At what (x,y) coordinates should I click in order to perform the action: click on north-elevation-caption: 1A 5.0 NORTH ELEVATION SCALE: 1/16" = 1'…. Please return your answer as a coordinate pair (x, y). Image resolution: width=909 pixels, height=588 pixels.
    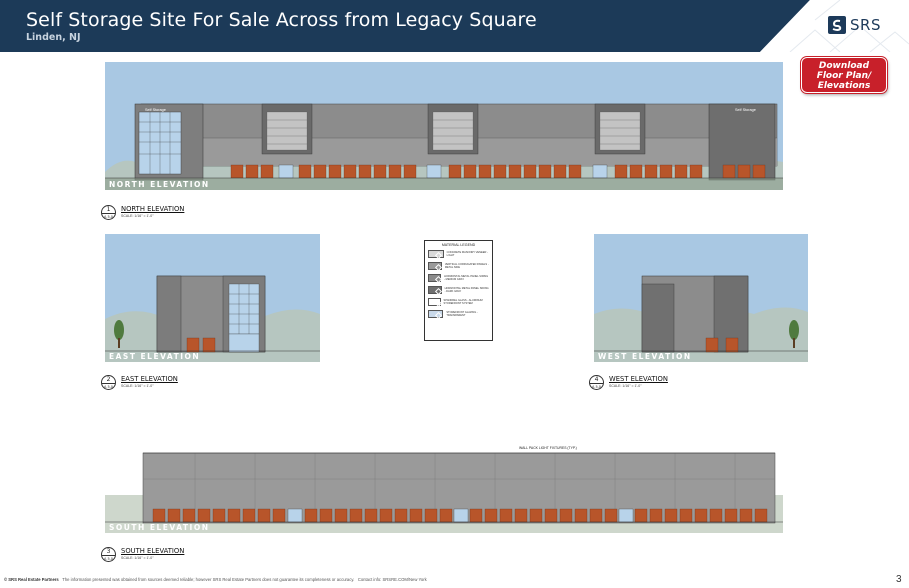
    Looking at the image, I should click on (142, 212).